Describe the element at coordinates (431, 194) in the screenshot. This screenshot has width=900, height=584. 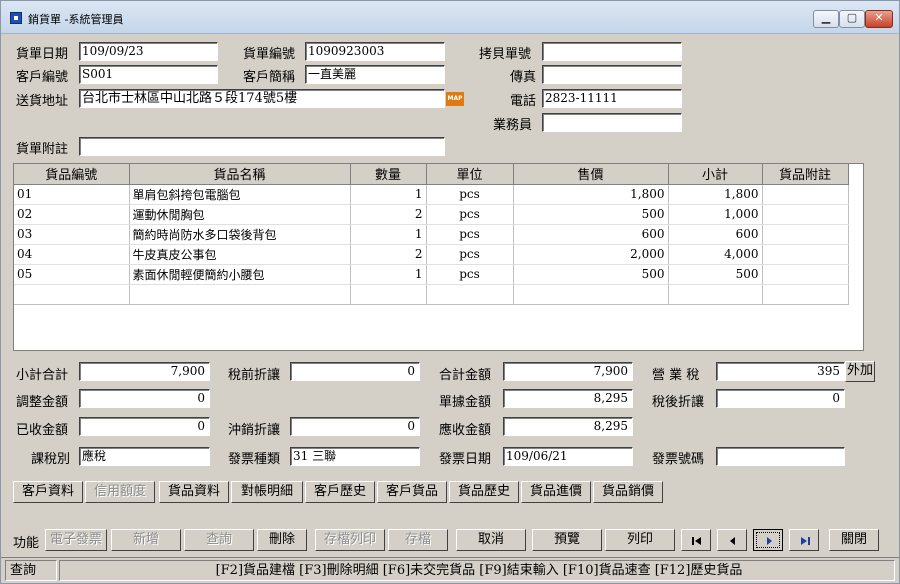
I see `table-row: 01 單肩包斜挎包電腦包 1 pcs 1,800 1,800` at that location.